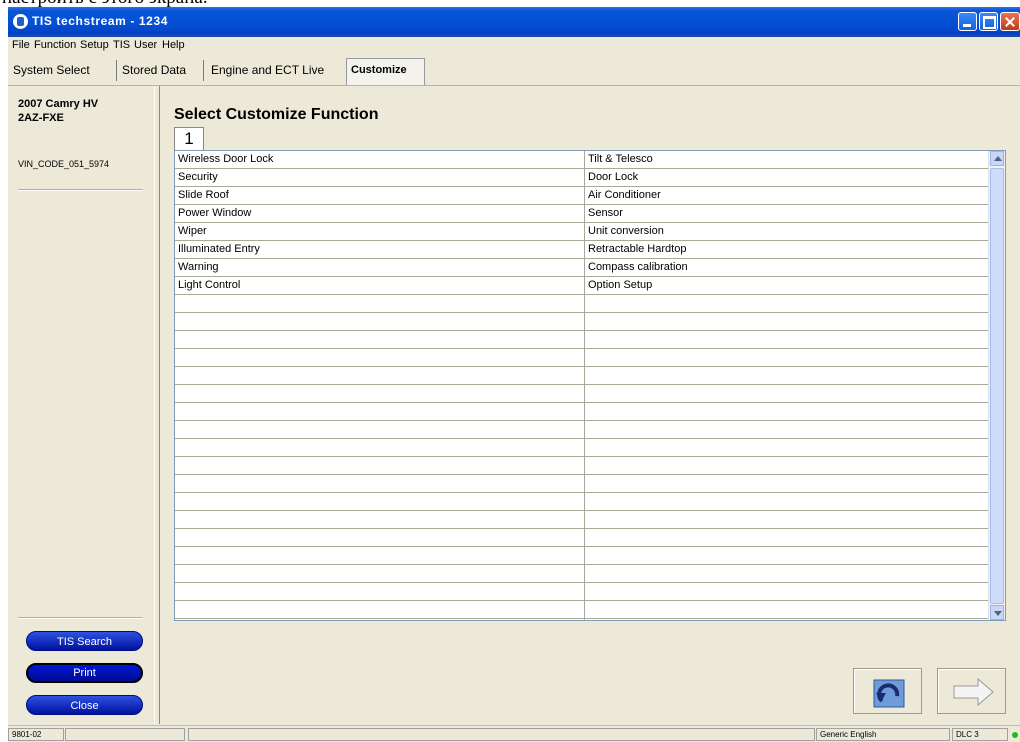  I want to click on column-divider, so click(584, 385).